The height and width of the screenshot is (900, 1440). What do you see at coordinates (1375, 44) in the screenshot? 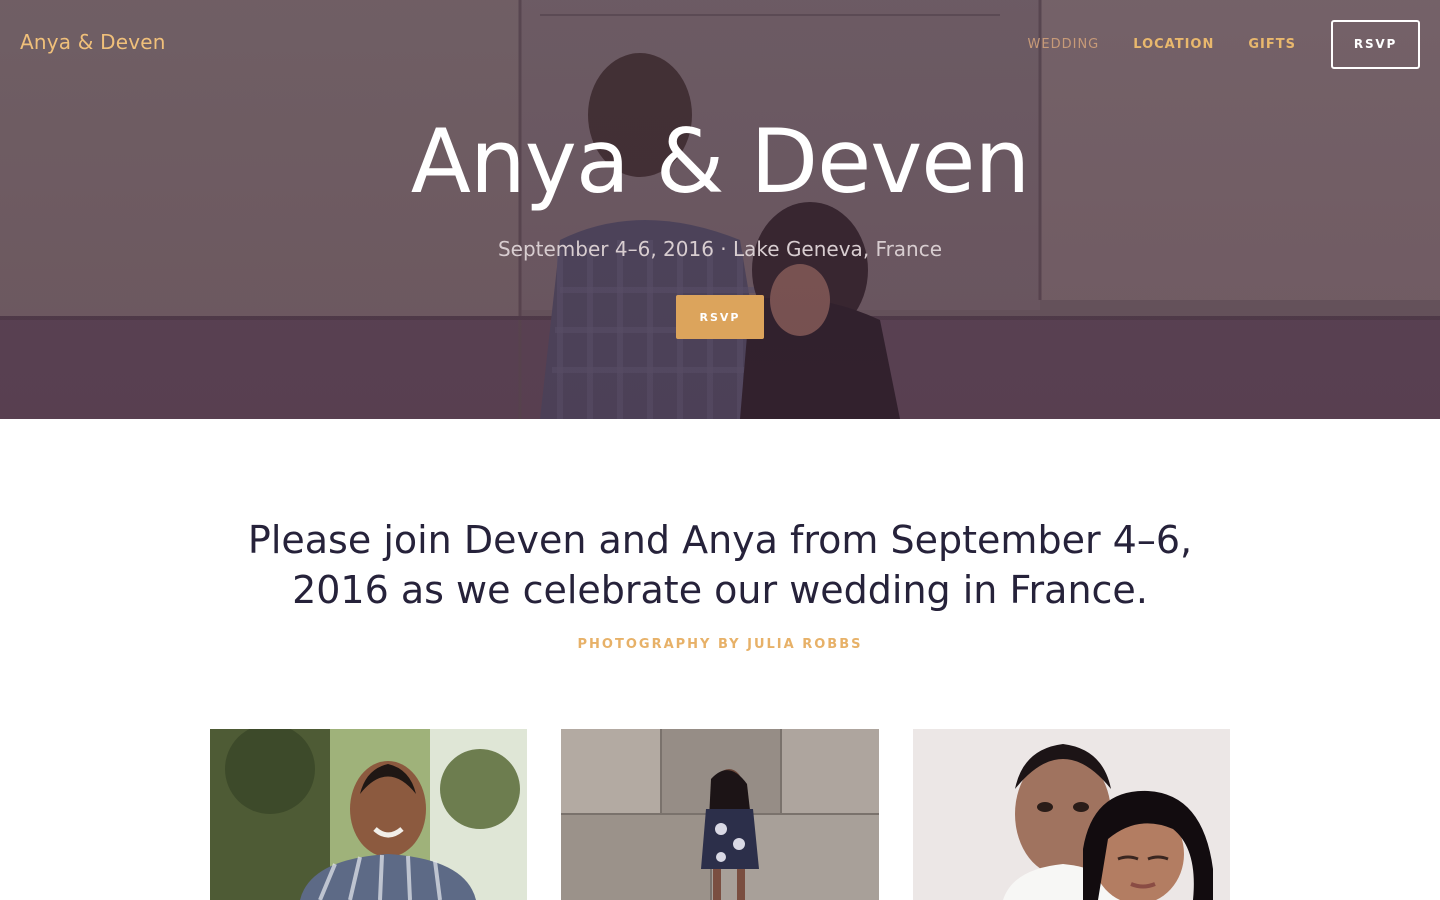
I see `nav-rsvp-button: RSVP` at bounding box center [1375, 44].